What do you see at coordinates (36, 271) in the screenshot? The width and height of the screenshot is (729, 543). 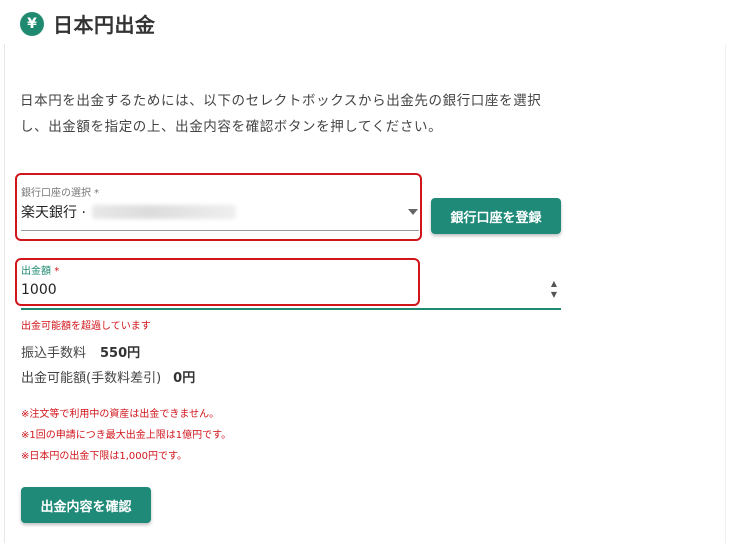 I see `amount-label-text: 出金額` at bounding box center [36, 271].